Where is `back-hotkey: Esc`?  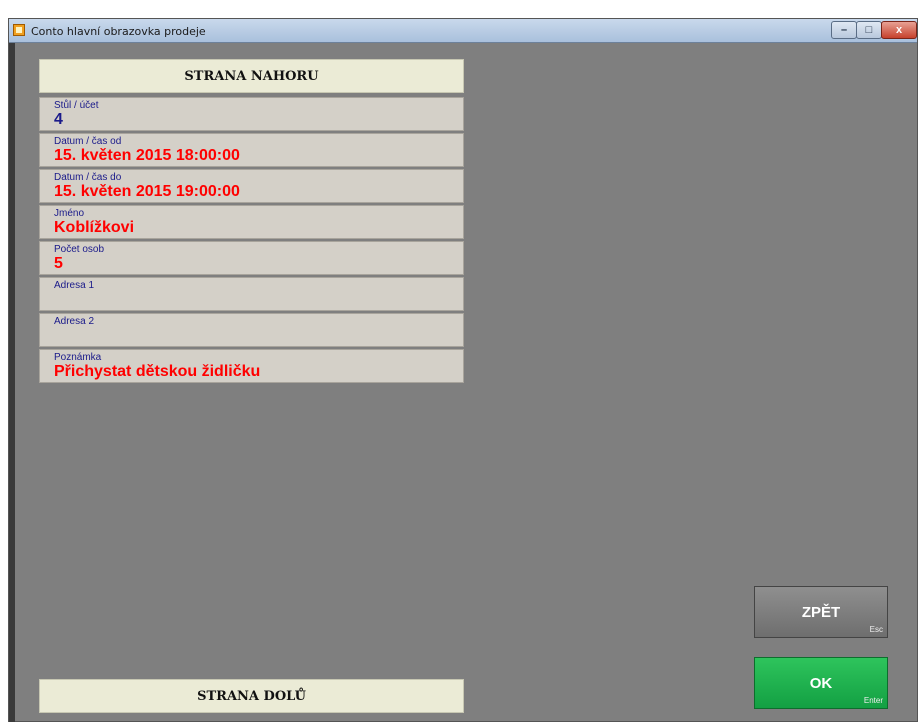 back-hotkey: Esc is located at coordinates (876, 629).